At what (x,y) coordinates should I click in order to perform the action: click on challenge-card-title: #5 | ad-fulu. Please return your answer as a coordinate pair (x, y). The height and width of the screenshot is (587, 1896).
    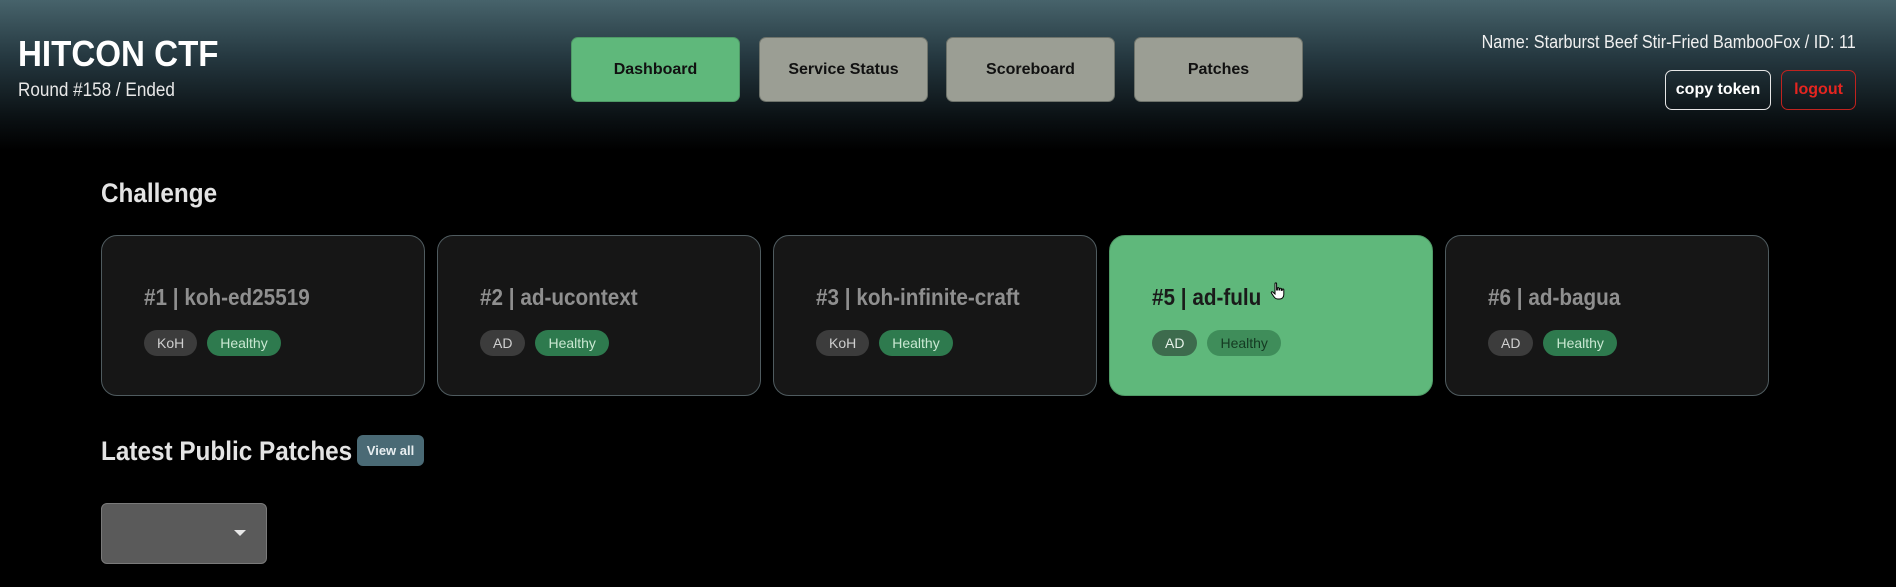
    Looking at the image, I should click on (1207, 297).